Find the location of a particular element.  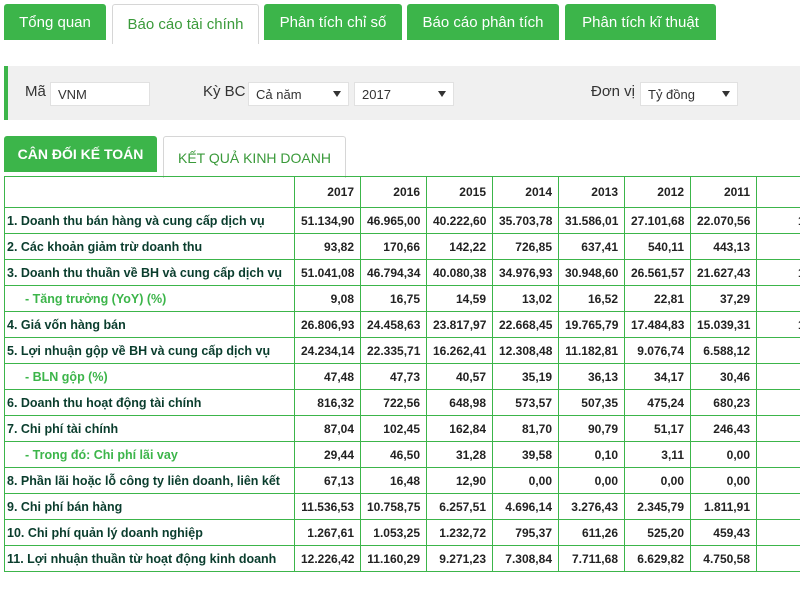

value-cell: 162,84 is located at coordinates (459, 428).